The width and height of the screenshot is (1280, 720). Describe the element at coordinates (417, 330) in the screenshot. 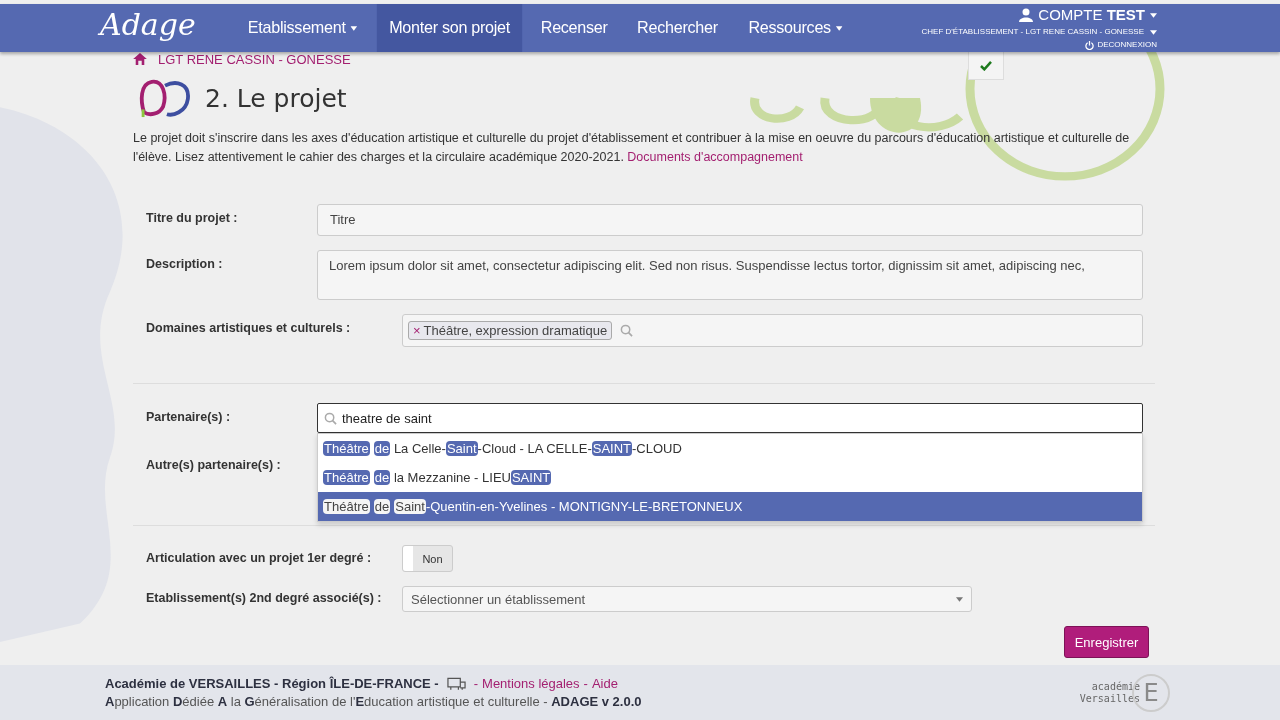

I see `remove-icon: ×` at that location.